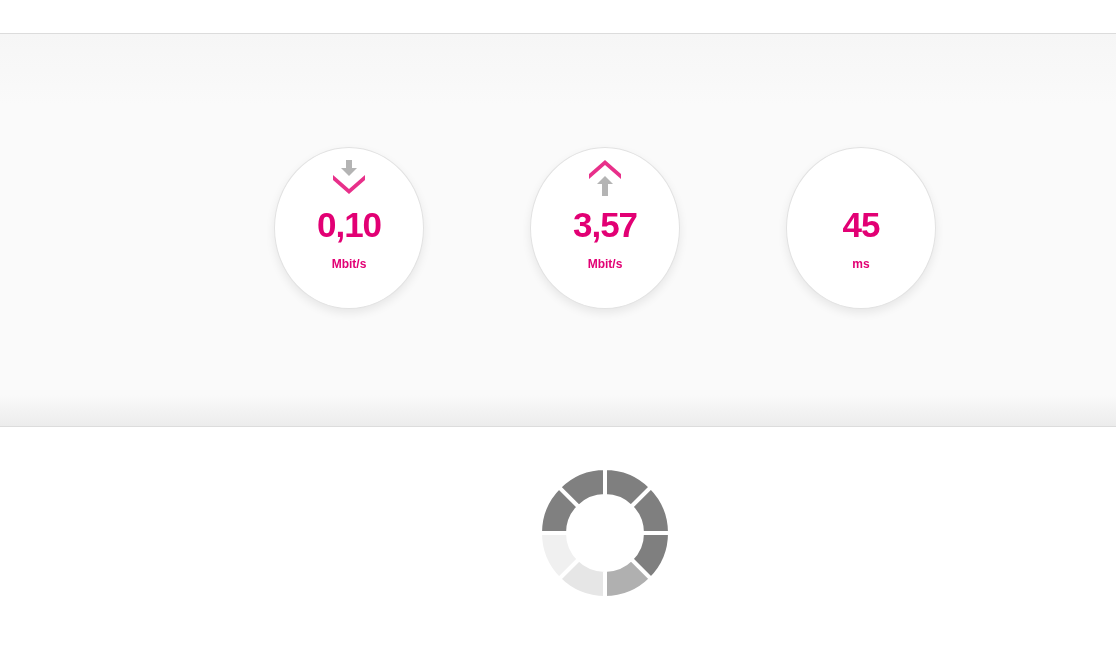  I want to click on result-value: 45, so click(861, 225).